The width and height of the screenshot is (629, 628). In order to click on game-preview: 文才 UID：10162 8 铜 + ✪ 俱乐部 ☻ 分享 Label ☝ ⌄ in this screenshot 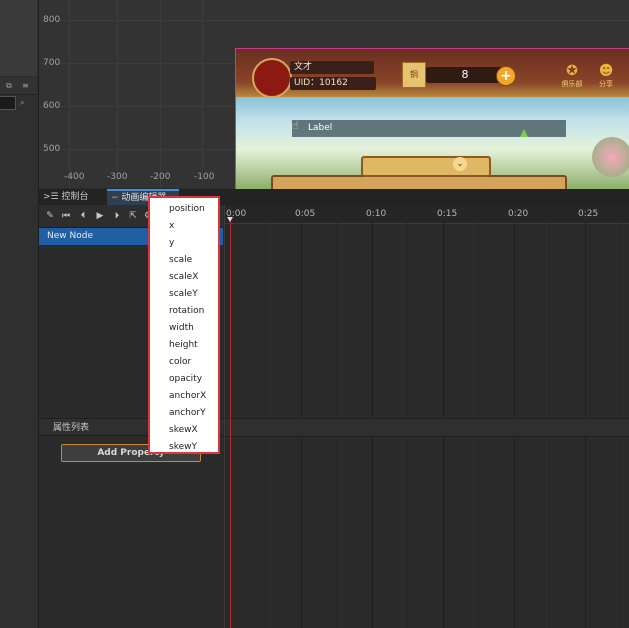, I will do `click(432, 118)`.